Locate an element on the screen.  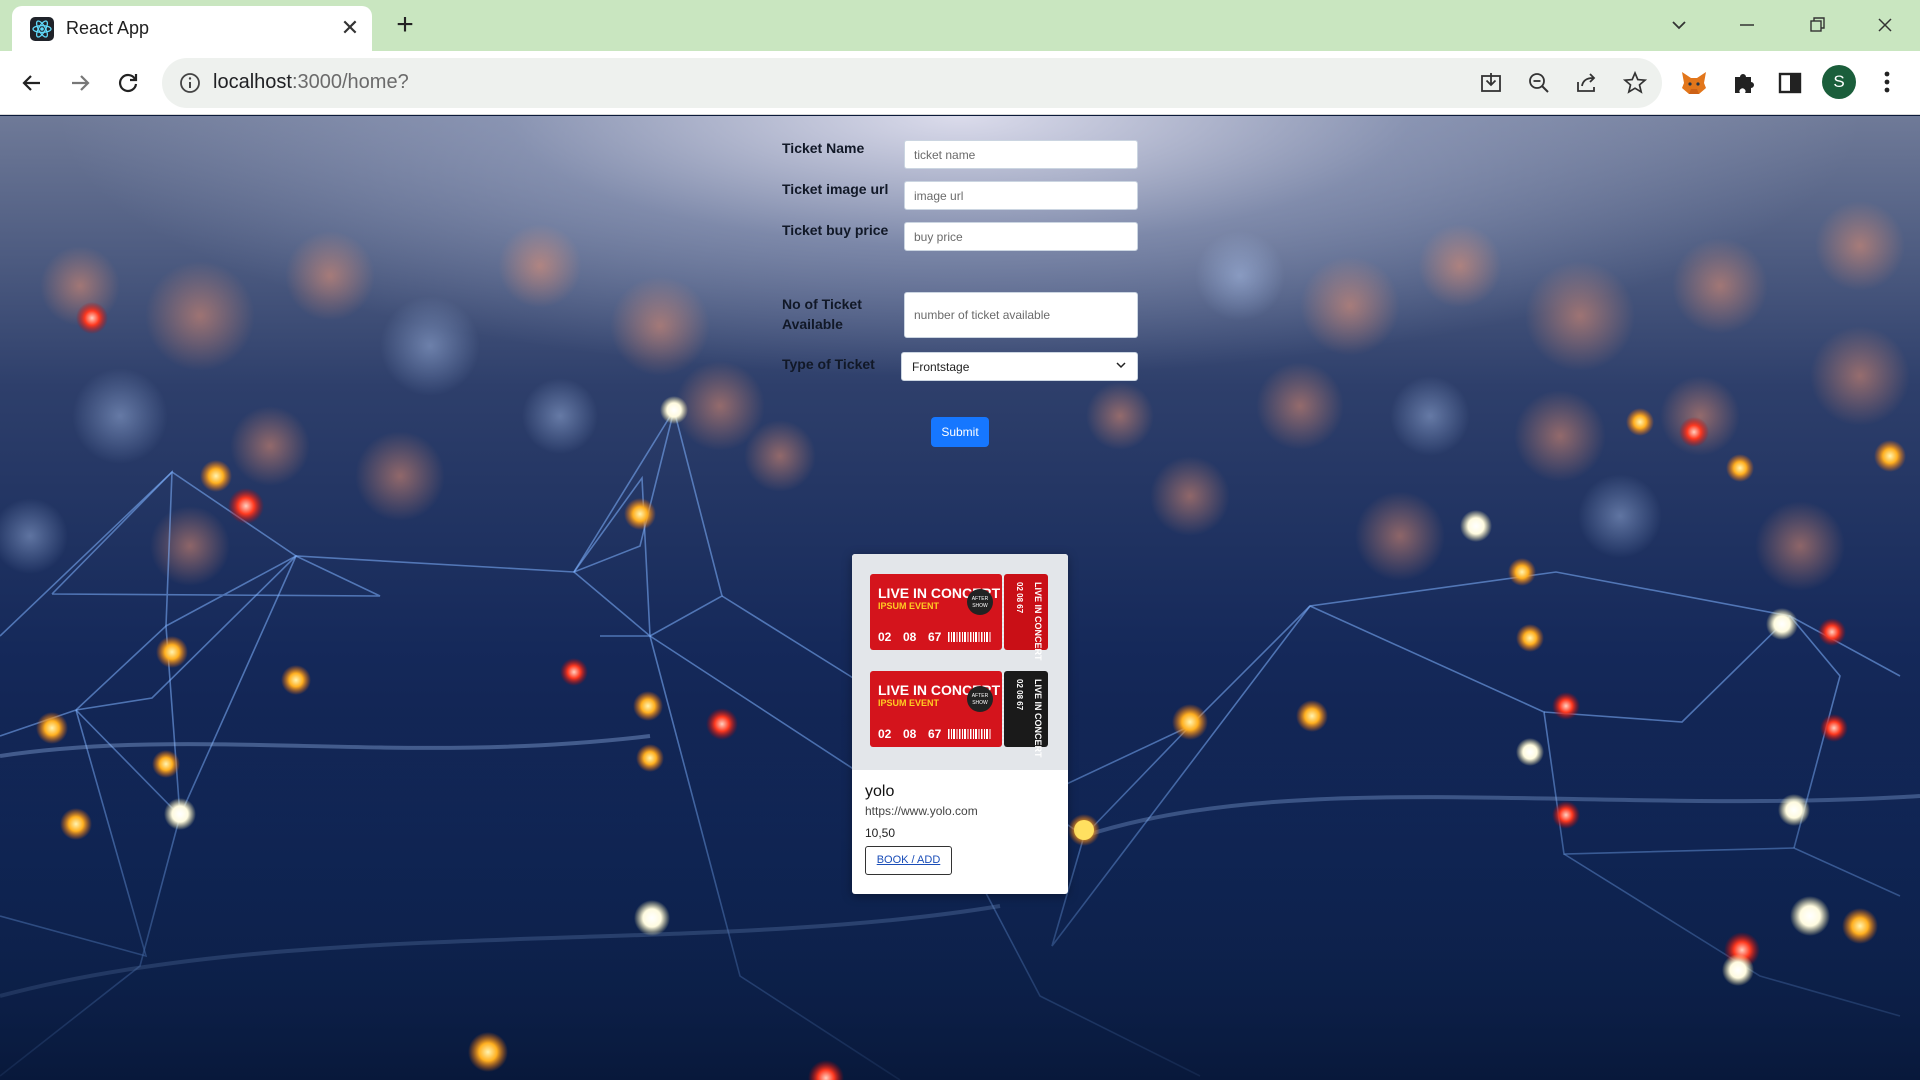
info-icon is located at coordinates (190, 83).